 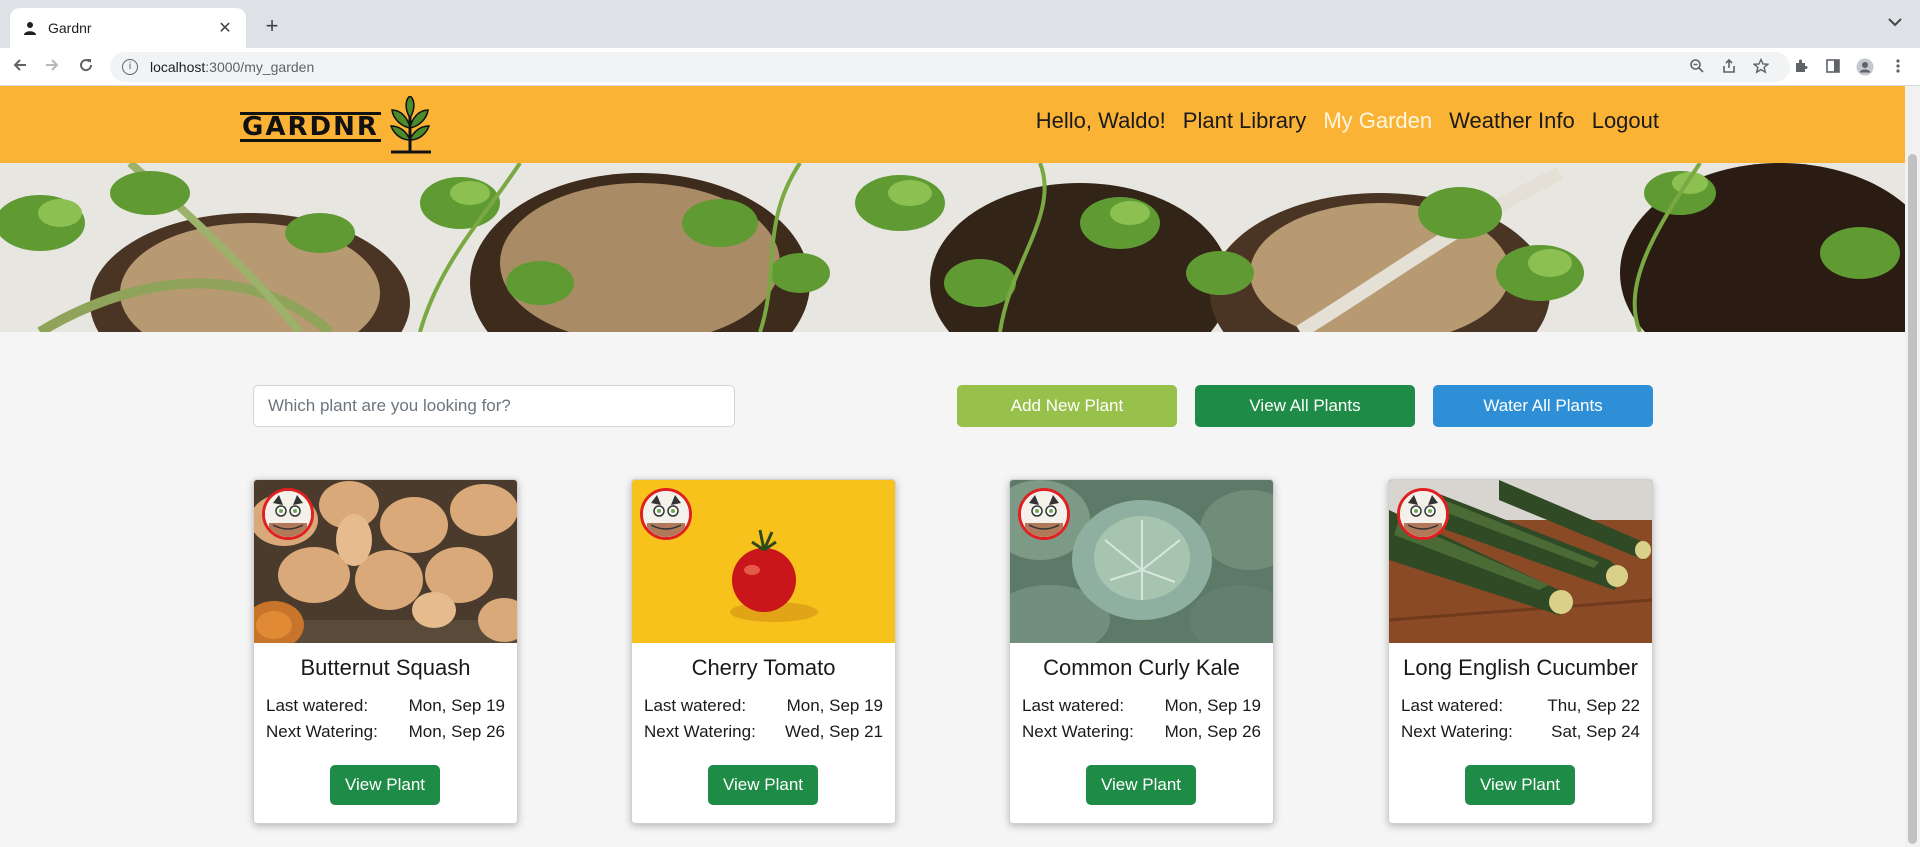 I want to click on nav-hello-user: Hello, Waldo!, so click(x=1101, y=121).